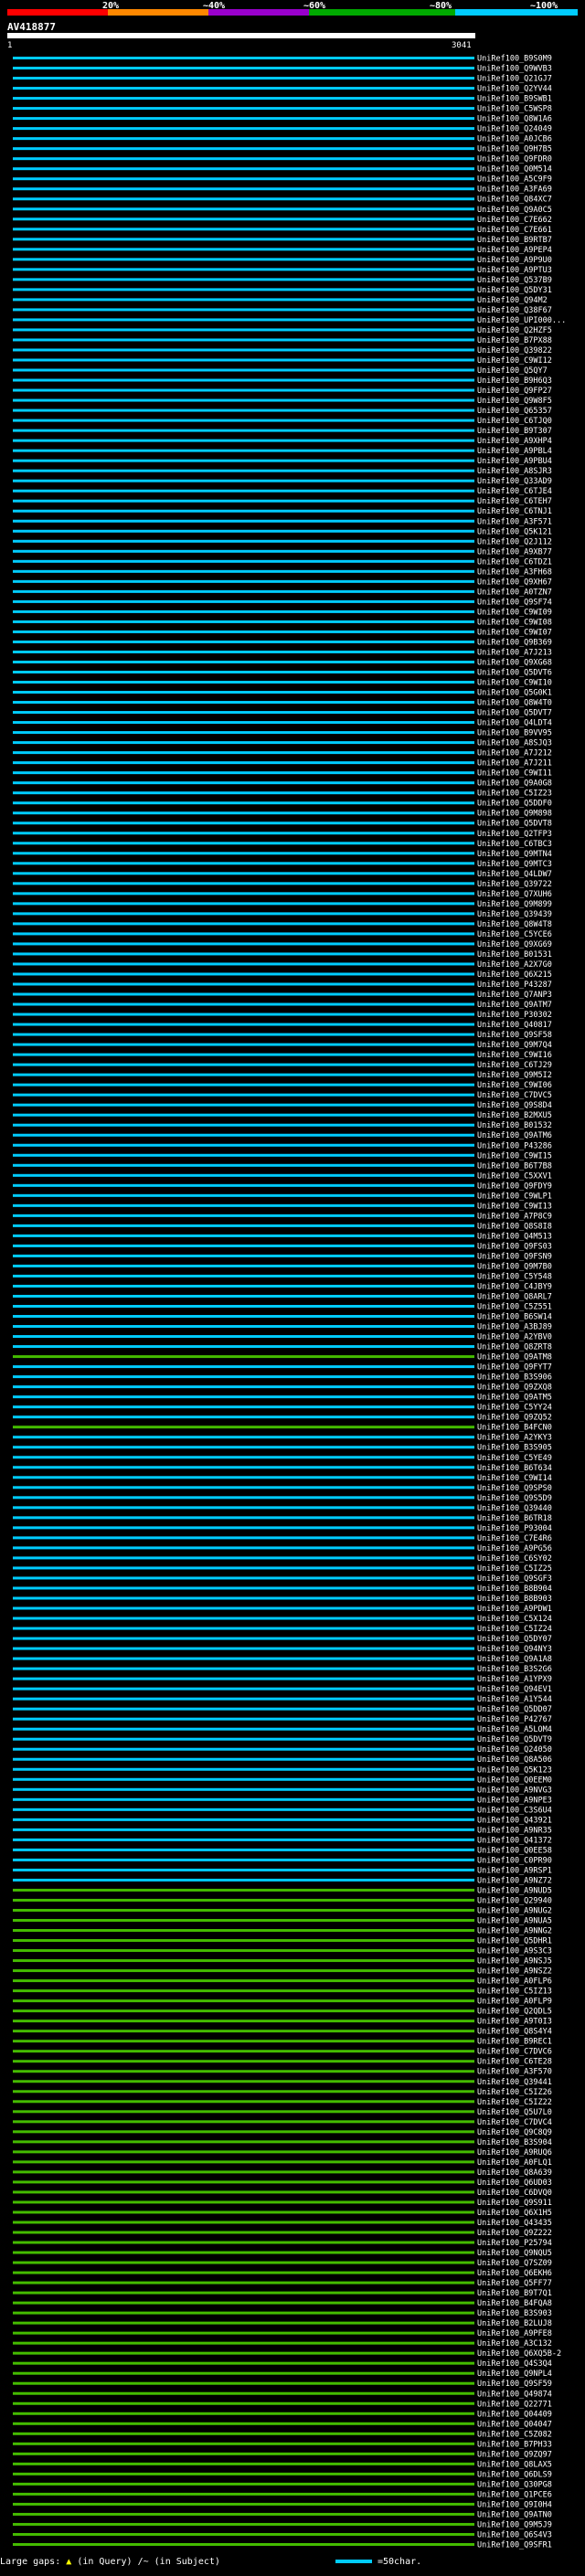  What do you see at coordinates (514, 1488) in the screenshot?
I see `row-label: UniRef100_Q9SPS0` at bounding box center [514, 1488].